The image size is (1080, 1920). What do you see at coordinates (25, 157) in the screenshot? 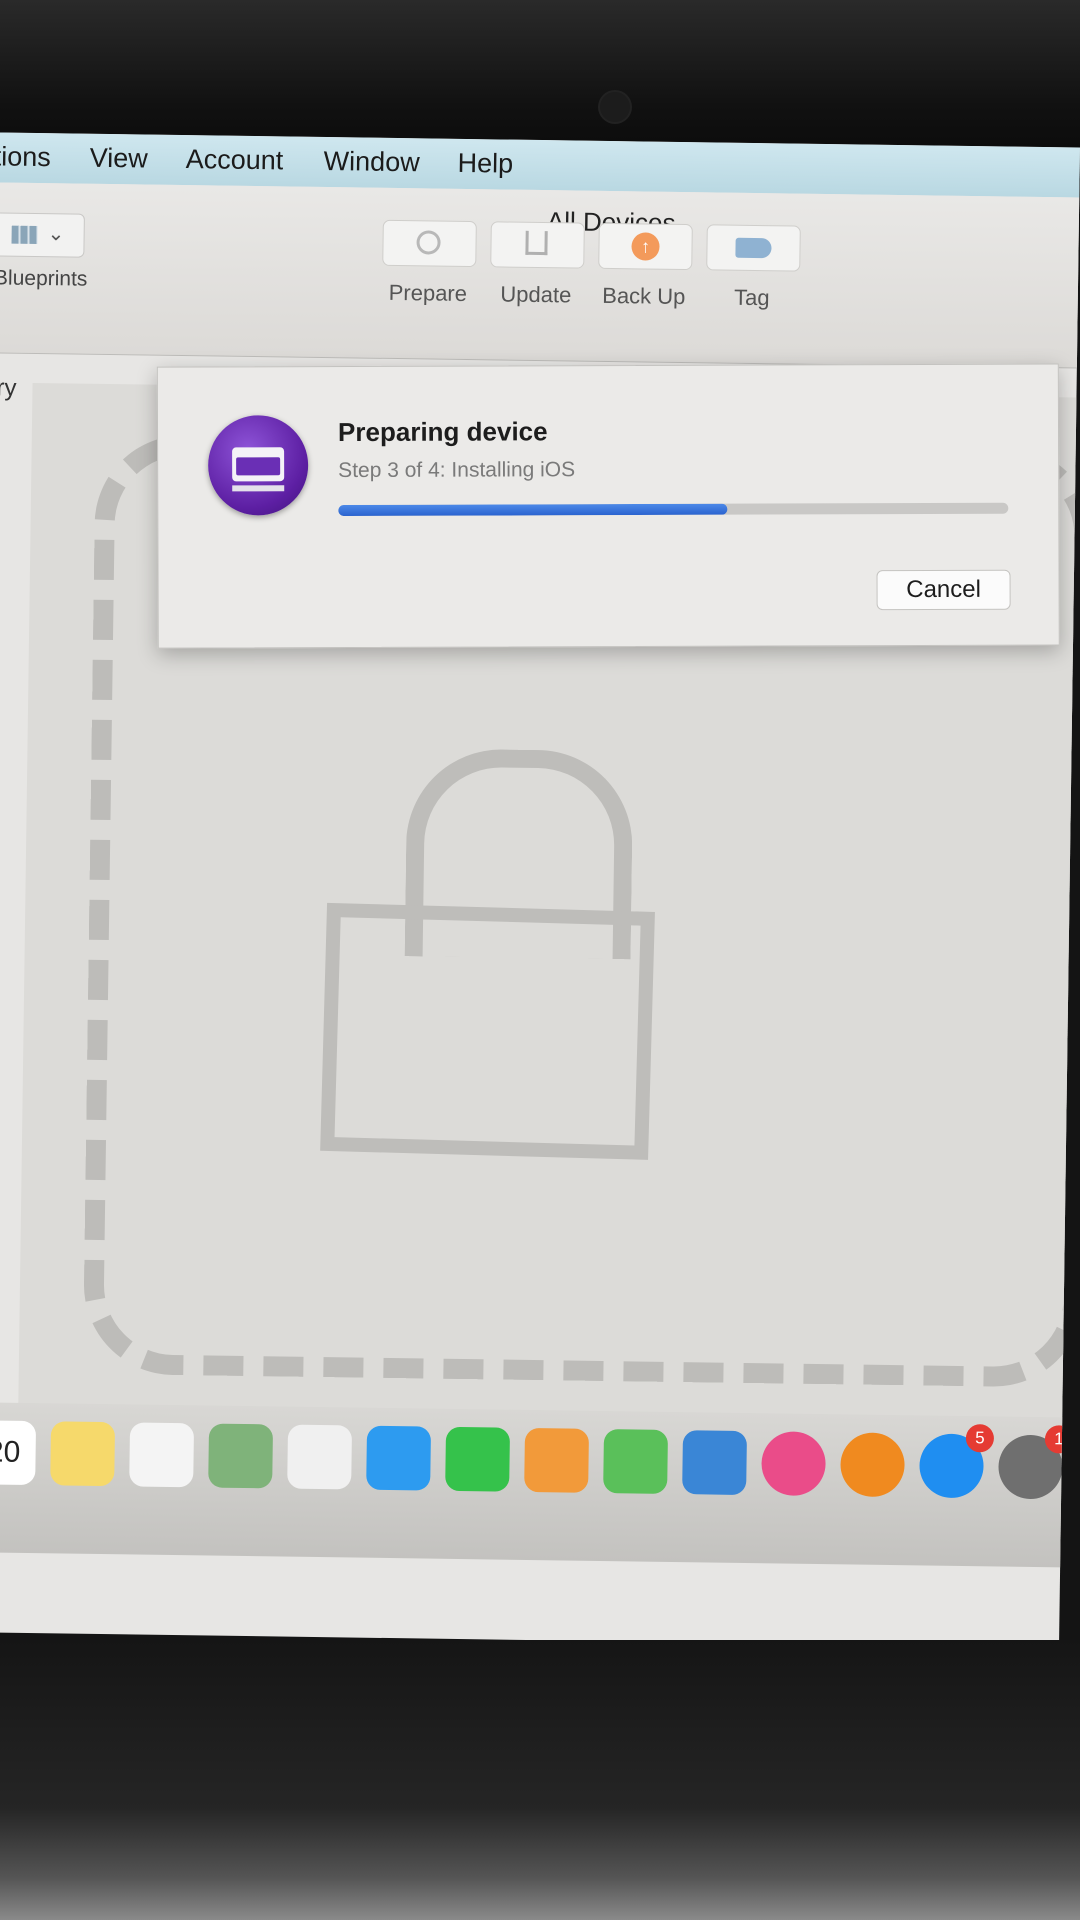
I see `menu-actions: tions` at bounding box center [25, 157].